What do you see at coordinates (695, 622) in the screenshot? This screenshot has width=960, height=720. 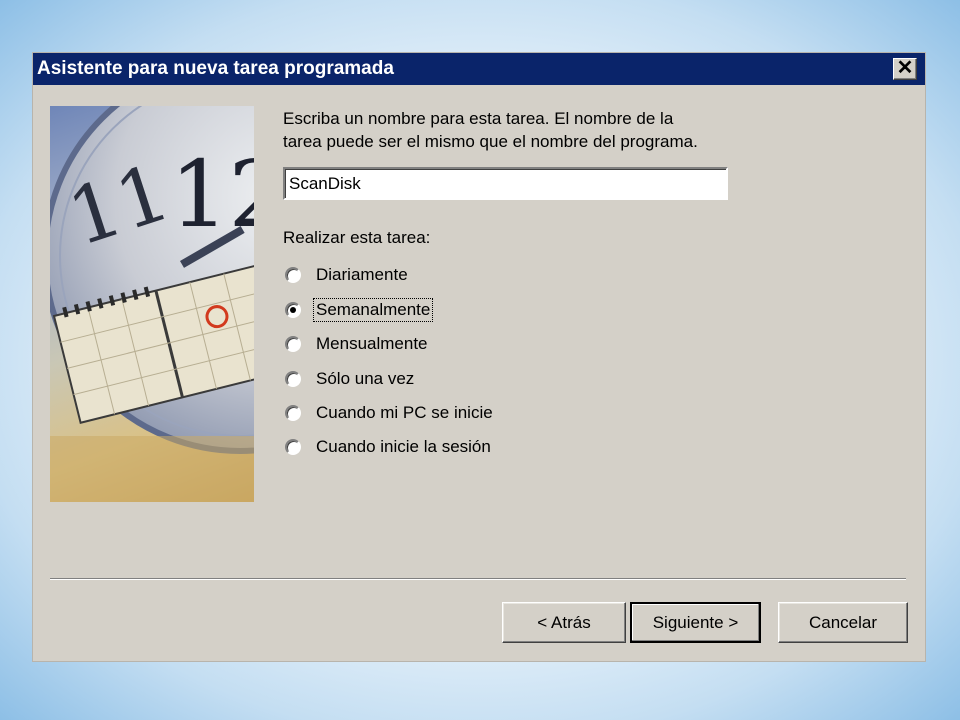 I see `next-button: Siguiente >` at bounding box center [695, 622].